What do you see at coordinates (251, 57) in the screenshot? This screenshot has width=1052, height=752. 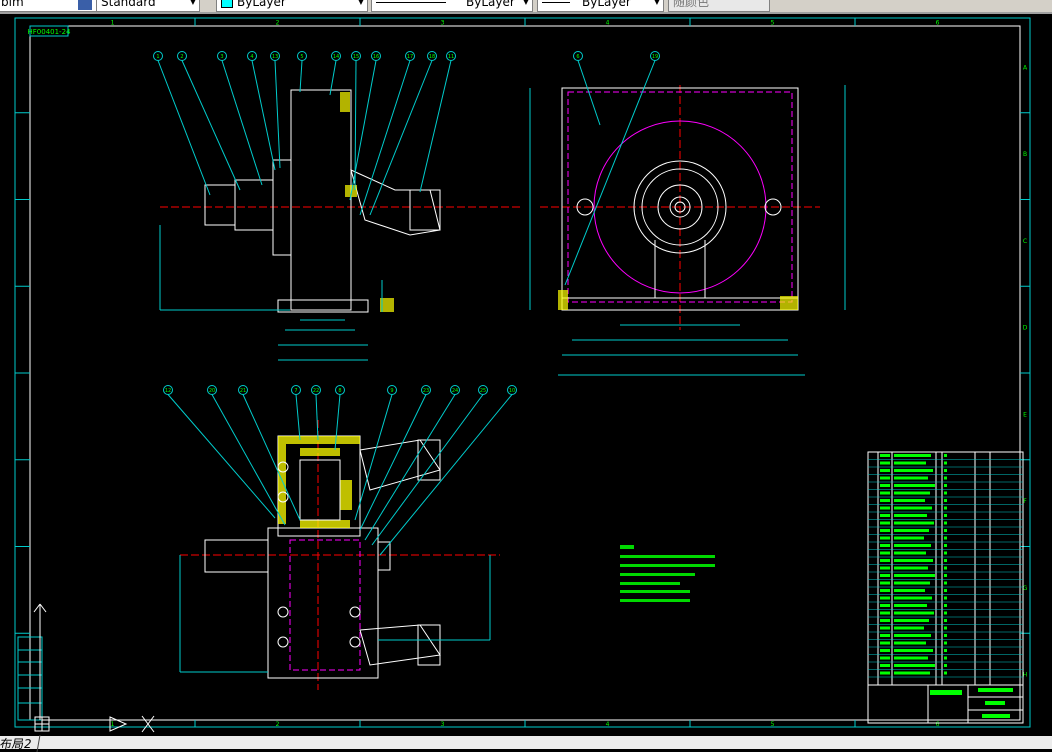 I see `balloon-label: 4` at bounding box center [251, 57].